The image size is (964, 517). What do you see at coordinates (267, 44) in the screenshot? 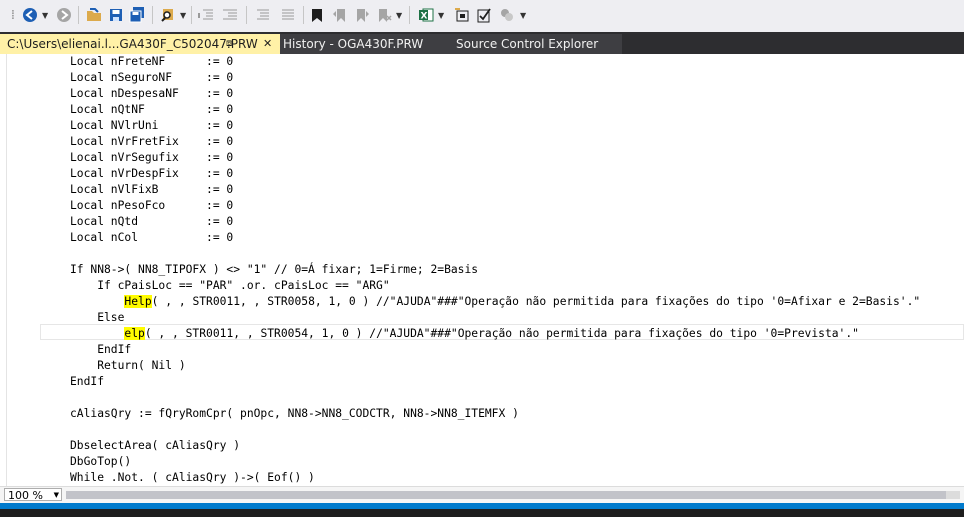
I see `close-icon: ✕` at bounding box center [267, 44].